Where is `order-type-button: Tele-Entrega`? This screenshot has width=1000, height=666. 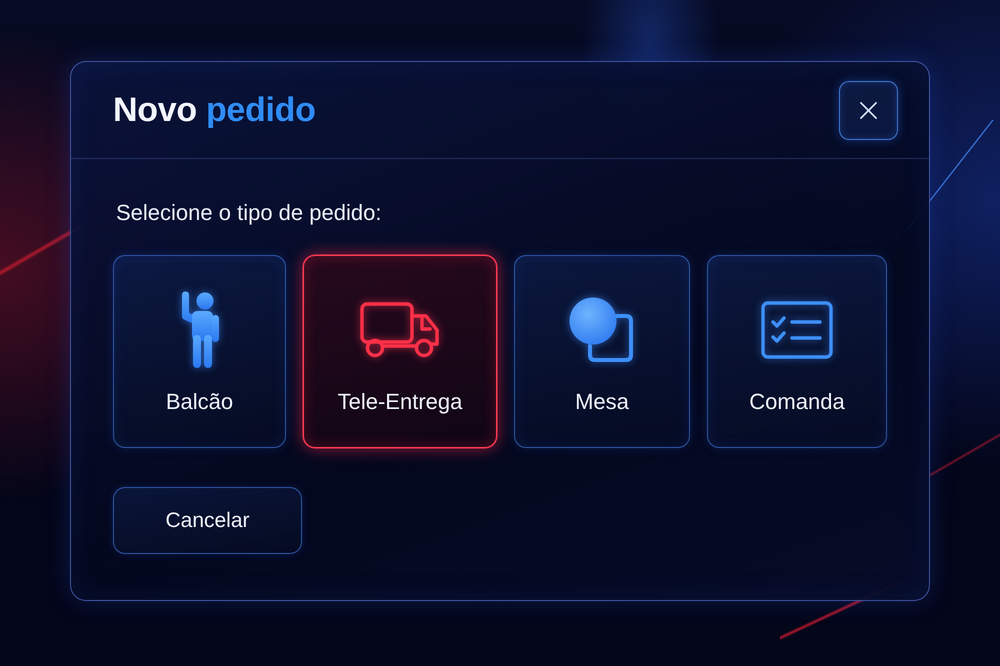 order-type-button: Tele-Entrega is located at coordinates (400, 351).